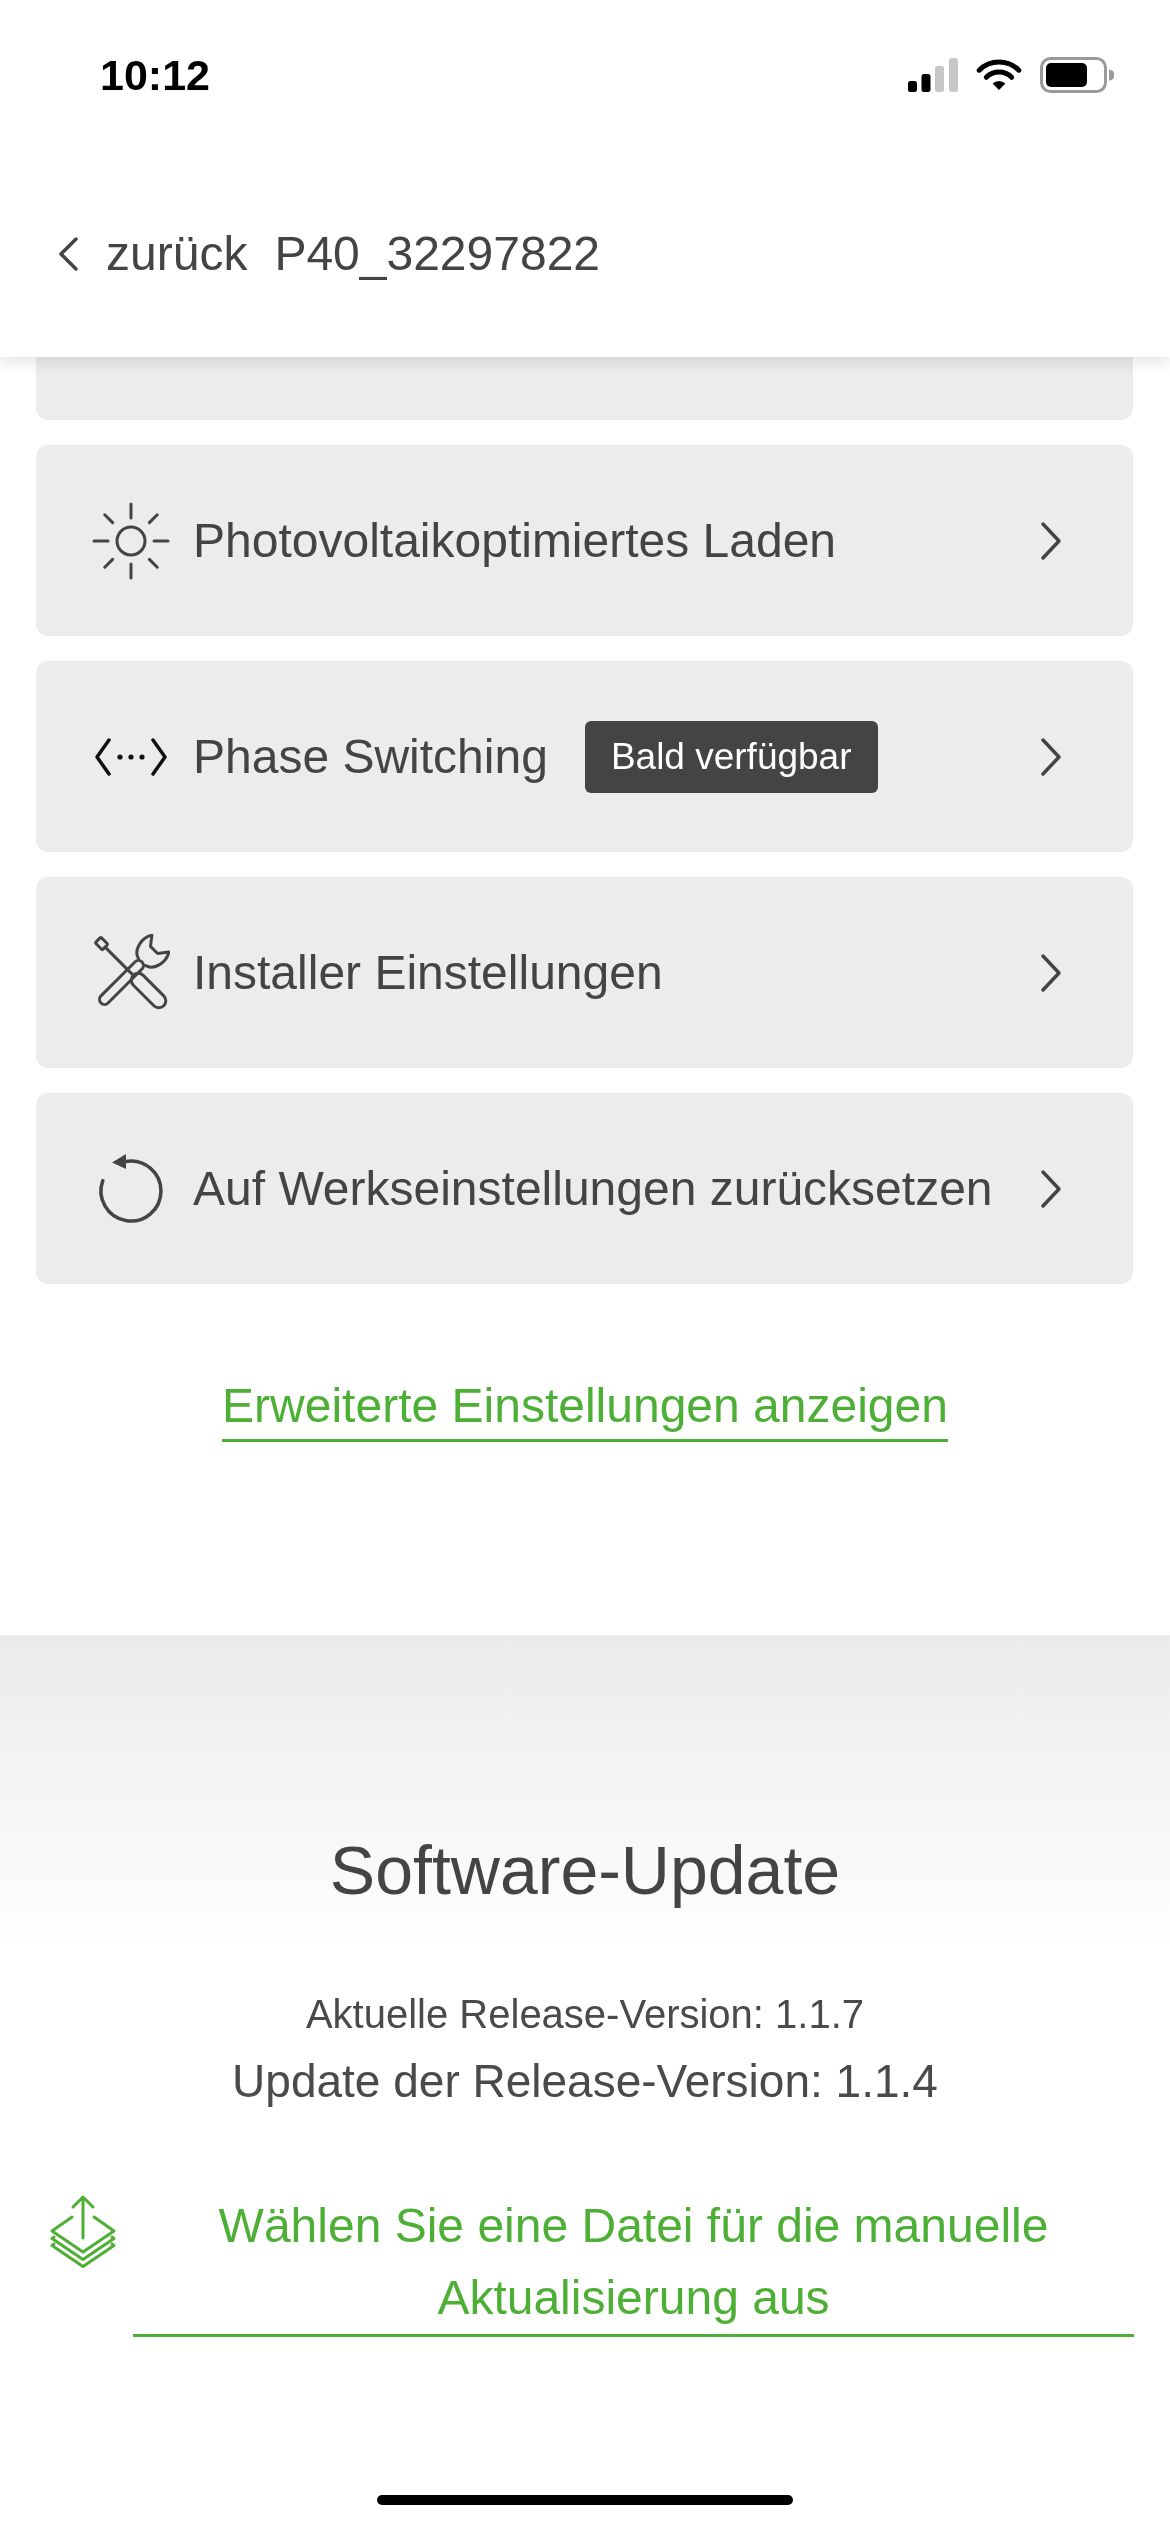 This screenshot has height=2532, width=1170. I want to click on settings-item, so click(584, 388).